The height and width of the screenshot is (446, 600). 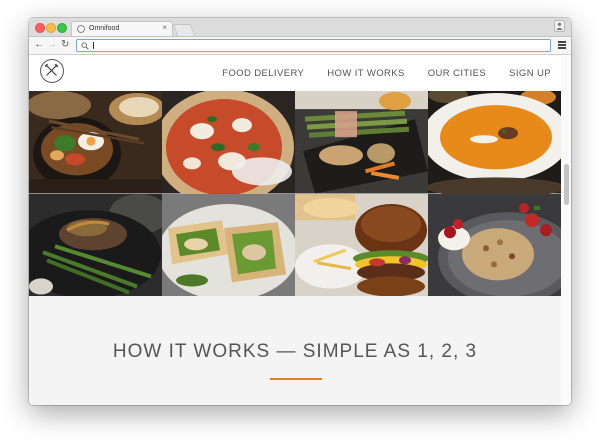 I want to click on close-window-button, so click(x=40, y=28).